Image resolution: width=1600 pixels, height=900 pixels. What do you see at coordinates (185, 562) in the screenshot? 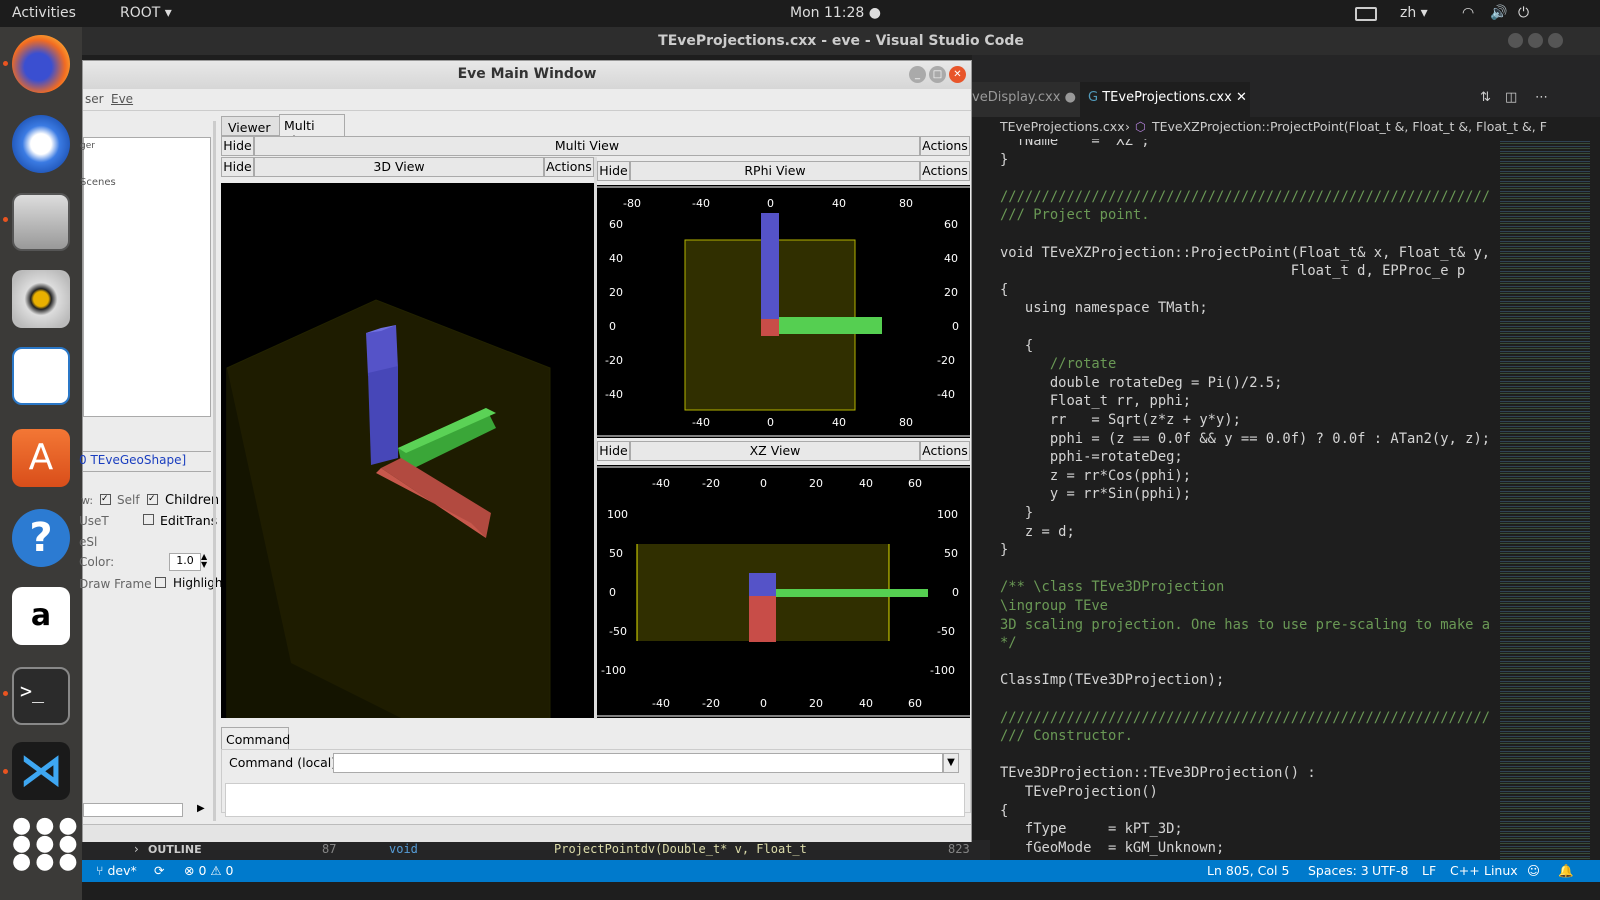
I see `alpha-input: 1.0` at bounding box center [185, 562].